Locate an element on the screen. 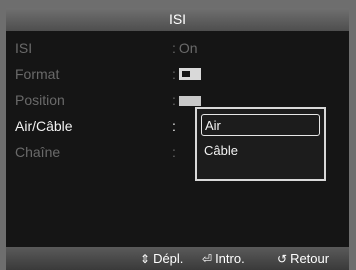 This screenshot has width=356, height=270. menu-row-isi: ISI : On is located at coordinates (177, 48).